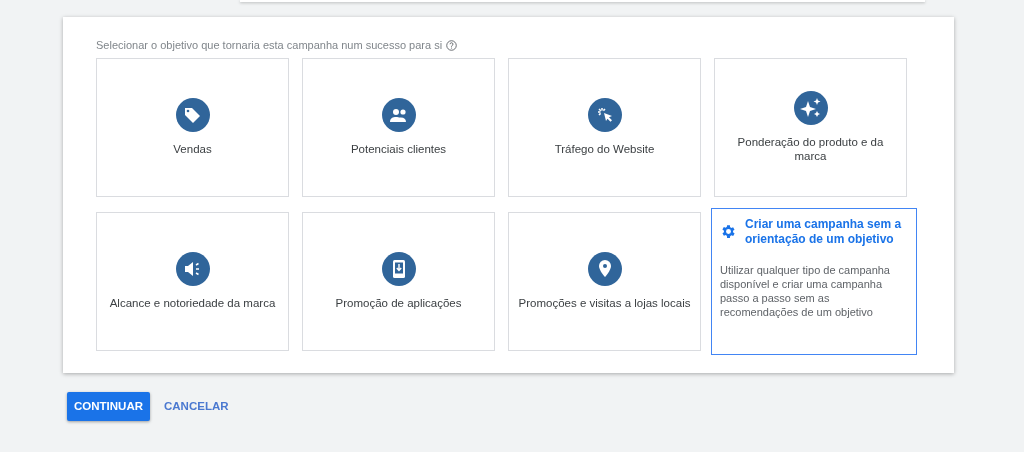 The height and width of the screenshot is (452, 1024). What do you see at coordinates (604, 115) in the screenshot?
I see `cursor-icon` at bounding box center [604, 115].